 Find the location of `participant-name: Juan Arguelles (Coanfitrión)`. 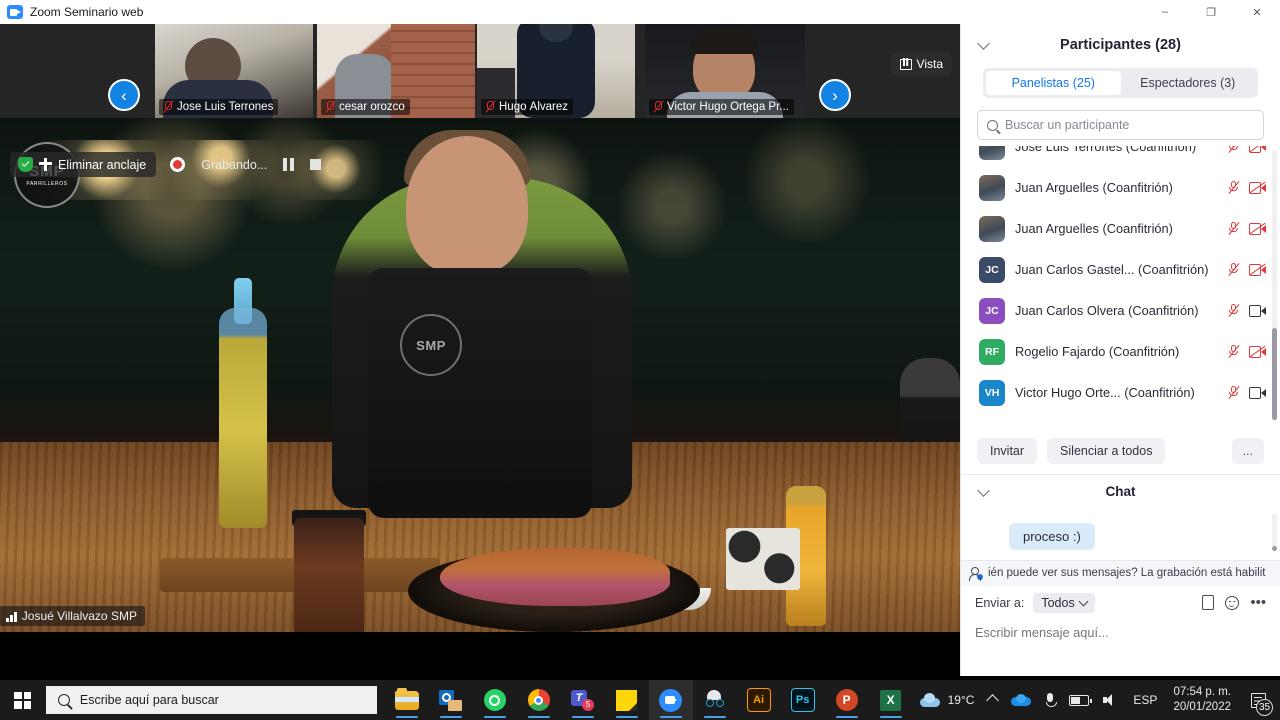

participant-name: Juan Arguelles (Coanfitrión) is located at coordinates (1094, 187).